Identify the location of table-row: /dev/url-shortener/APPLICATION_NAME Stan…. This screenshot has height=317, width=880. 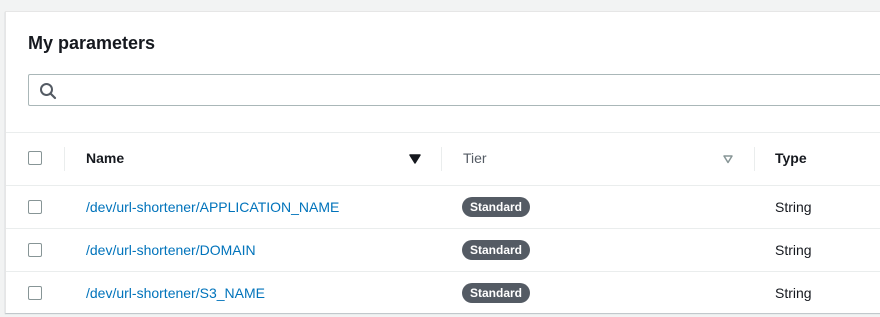
(443, 207).